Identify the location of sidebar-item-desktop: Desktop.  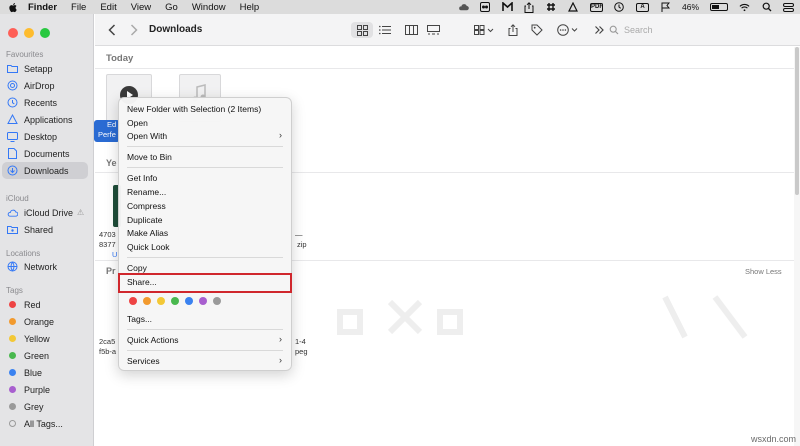
(45, 136).